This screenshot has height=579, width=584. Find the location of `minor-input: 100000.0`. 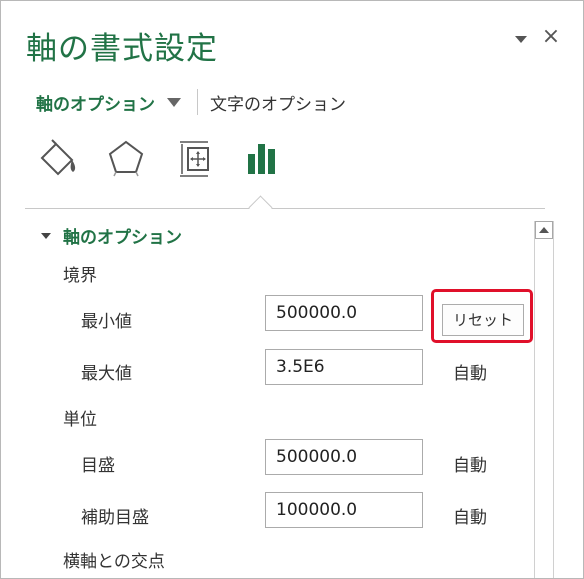

minor-input: 100000.0 is located at coordinates (344, 510).